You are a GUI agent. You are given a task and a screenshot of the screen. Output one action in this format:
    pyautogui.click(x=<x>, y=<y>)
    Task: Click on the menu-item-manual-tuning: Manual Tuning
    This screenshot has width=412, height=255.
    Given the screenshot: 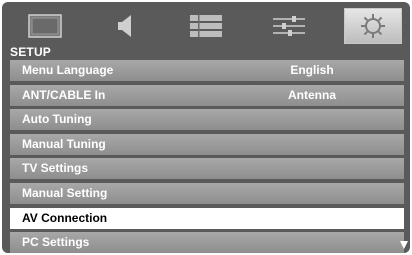 What is the action you would take?
    pyautogui.click(x=207, y=144)
    